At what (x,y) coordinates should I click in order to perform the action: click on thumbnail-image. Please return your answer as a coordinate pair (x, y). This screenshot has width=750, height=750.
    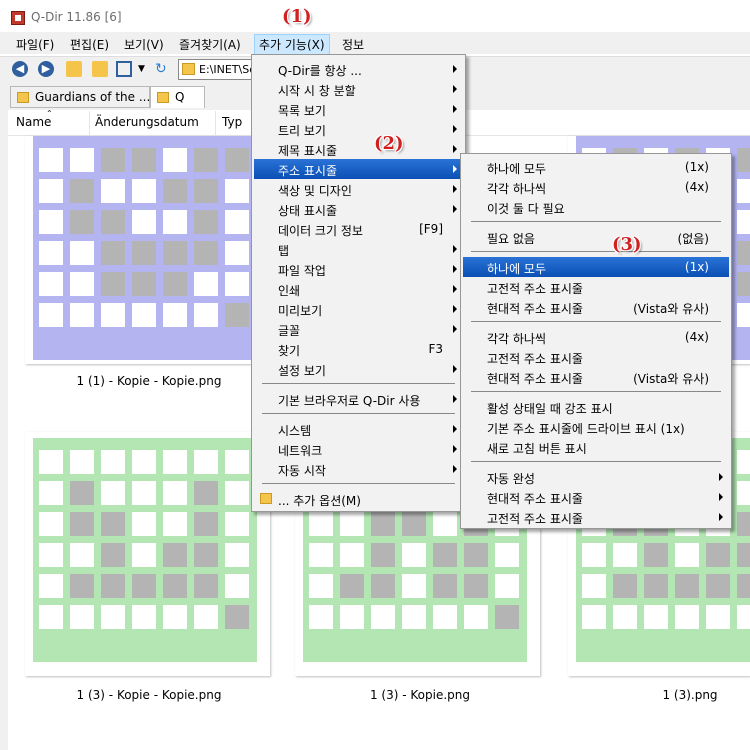
    Looking at the image, I should click on (145, 248).